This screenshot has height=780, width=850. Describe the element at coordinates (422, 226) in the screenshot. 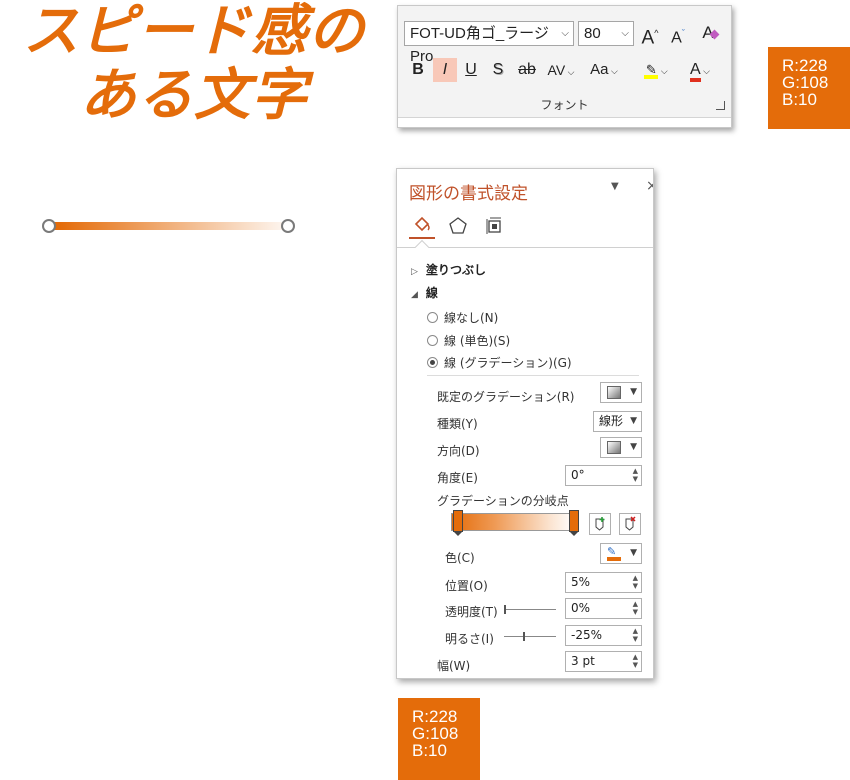

I see `fill-line-tab` at that location.